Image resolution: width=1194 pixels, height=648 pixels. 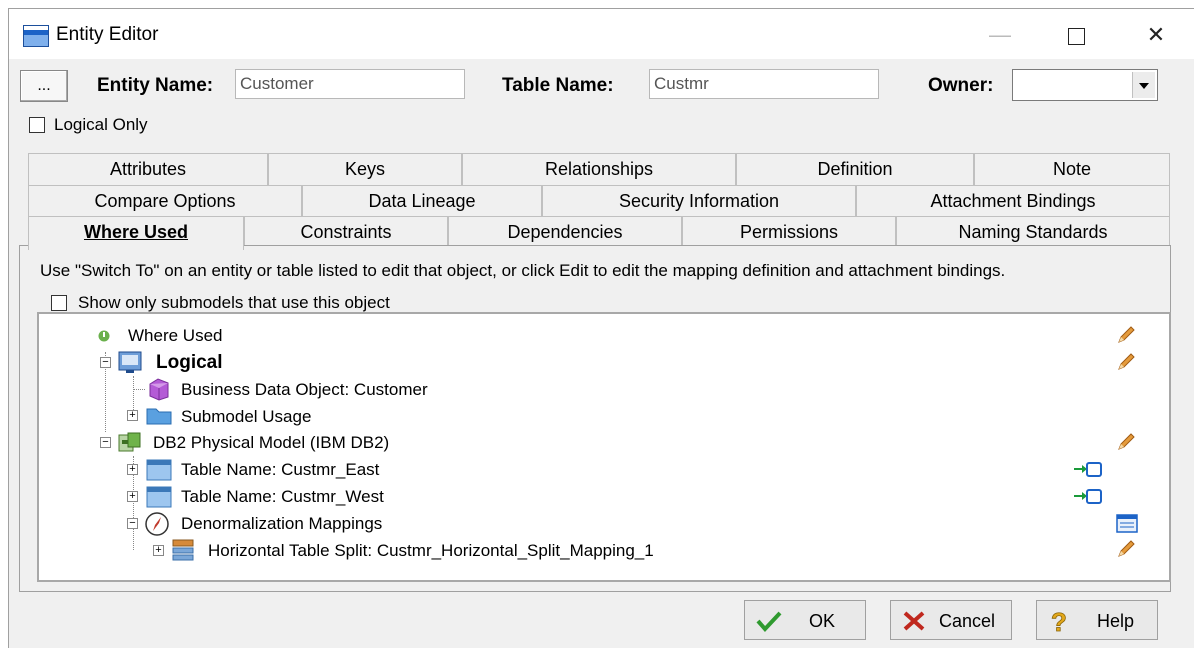 I want to click on logical-only-checkbox, so click(x=37, y=125).